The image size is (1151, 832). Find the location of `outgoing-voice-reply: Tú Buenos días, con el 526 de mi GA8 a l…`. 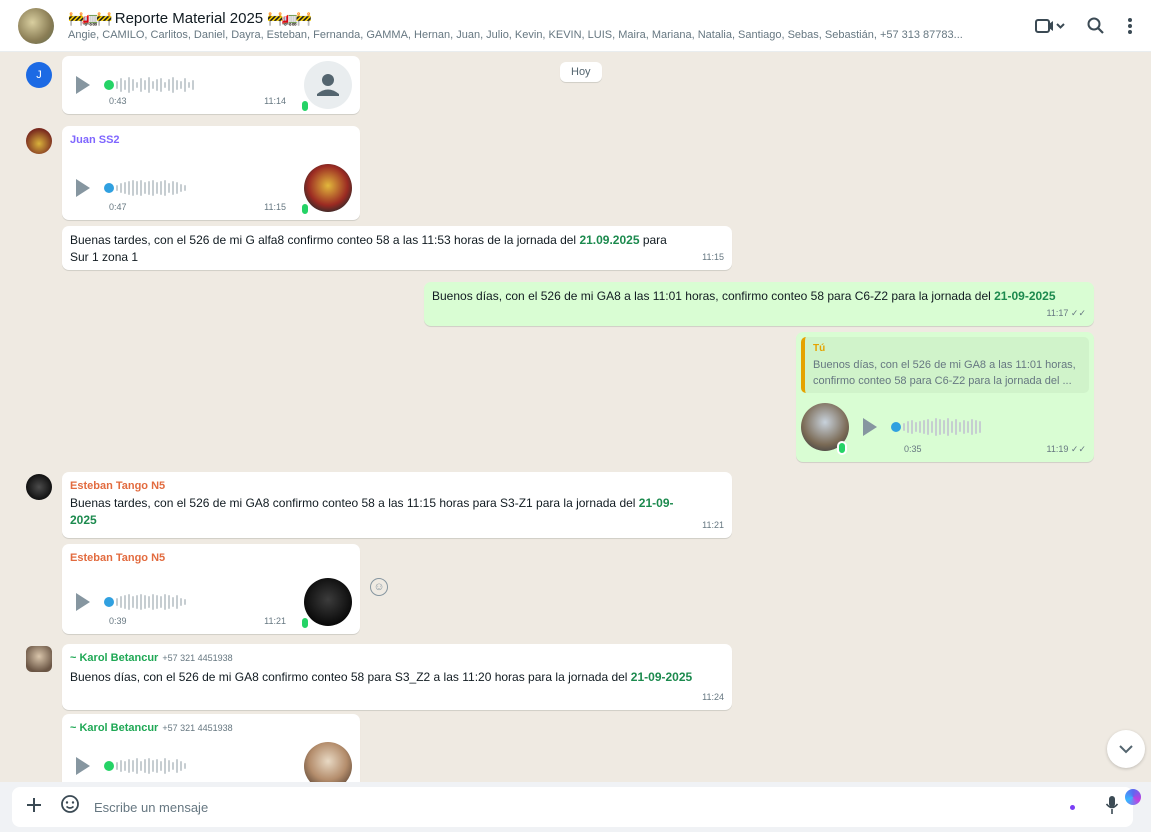

outgoing-voice-reply: Tú Buenos días, con el 526 de mi GA8 a l… is located at coordinates (945, 397).